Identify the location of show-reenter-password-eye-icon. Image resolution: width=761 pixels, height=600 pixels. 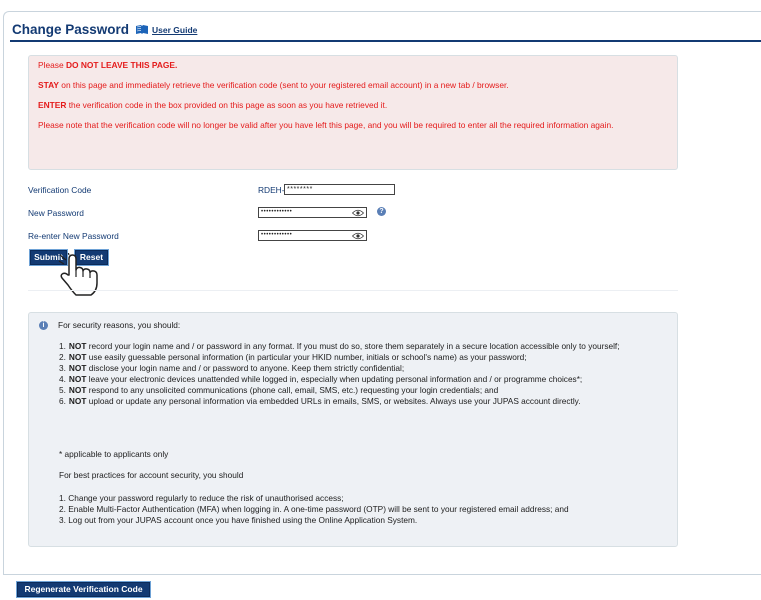
(358, 236).